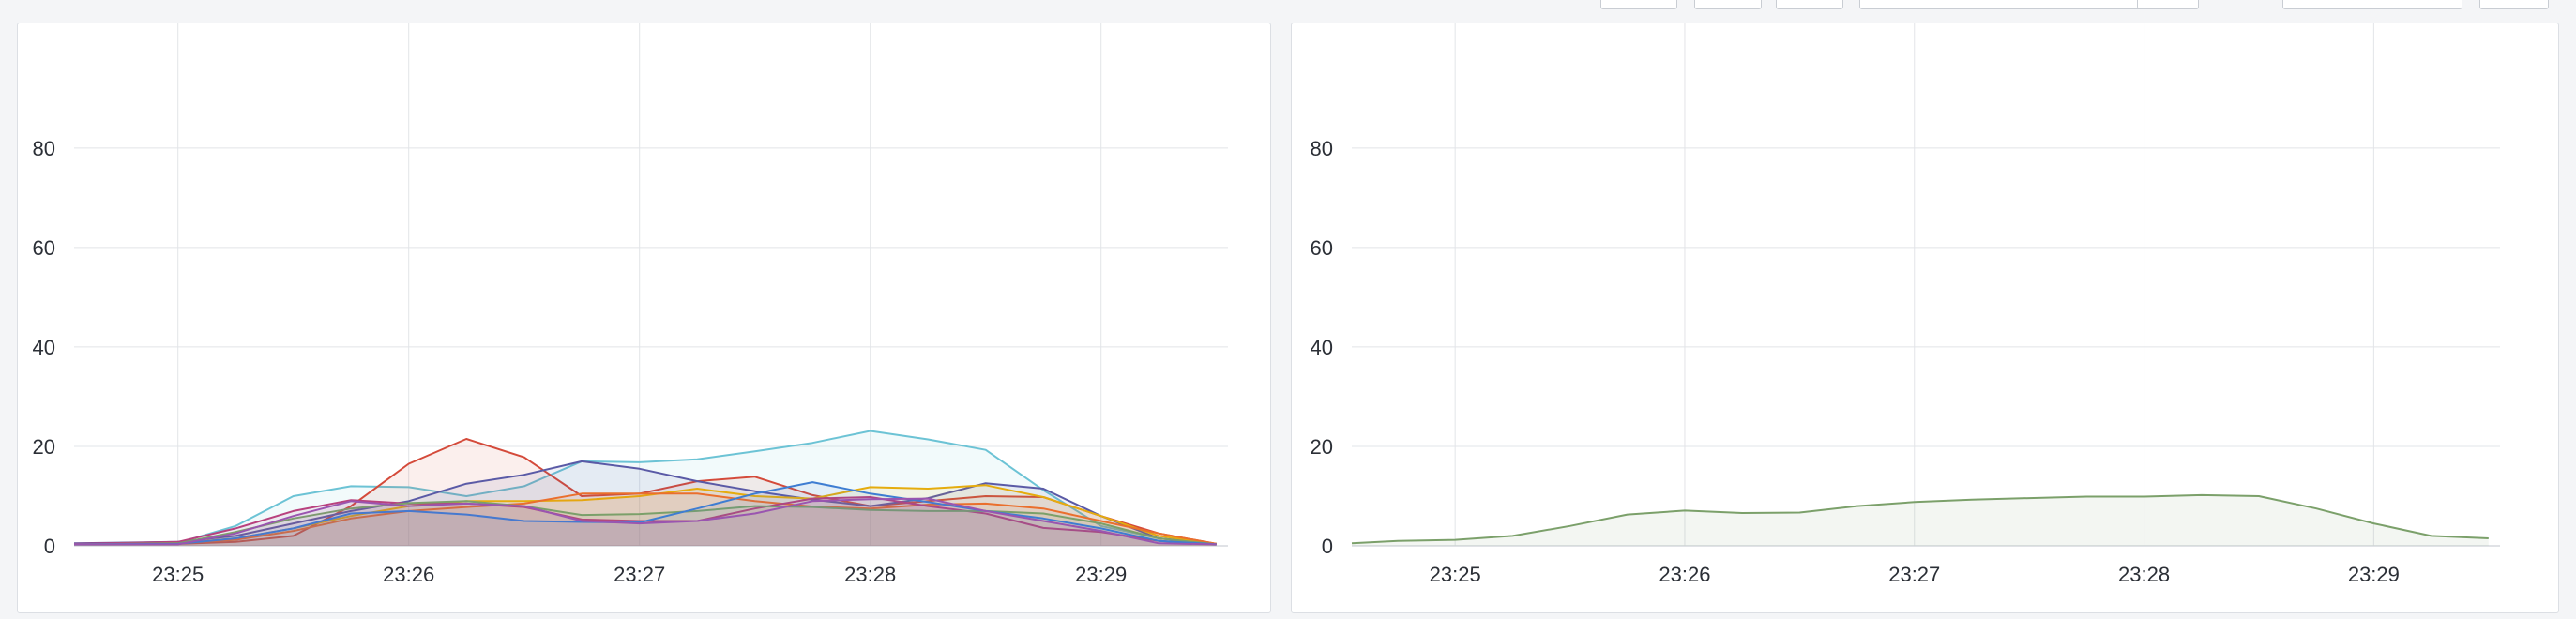 The width and height of the screenshot is (2576, 619). Describe the element at coordinates (1288, 4) in the screenshot. I see `dashboard-toolbar` at that location.